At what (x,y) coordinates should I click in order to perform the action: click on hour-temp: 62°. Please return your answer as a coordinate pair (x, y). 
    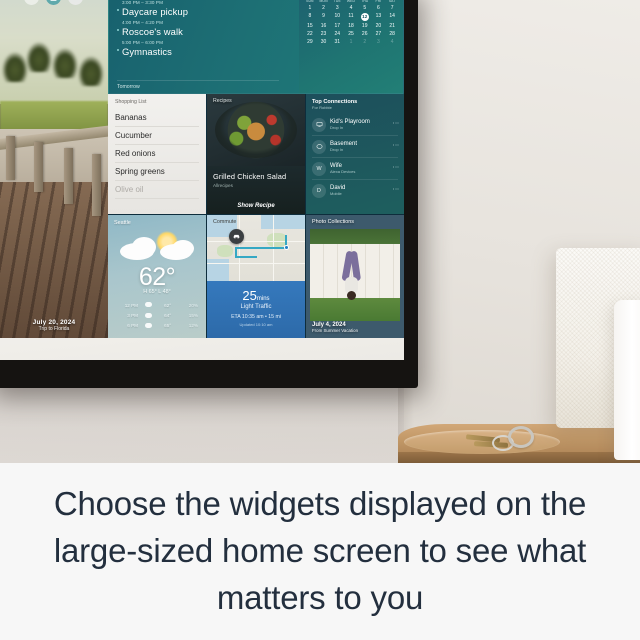
    Looking at the image, I should click on (168, 305).